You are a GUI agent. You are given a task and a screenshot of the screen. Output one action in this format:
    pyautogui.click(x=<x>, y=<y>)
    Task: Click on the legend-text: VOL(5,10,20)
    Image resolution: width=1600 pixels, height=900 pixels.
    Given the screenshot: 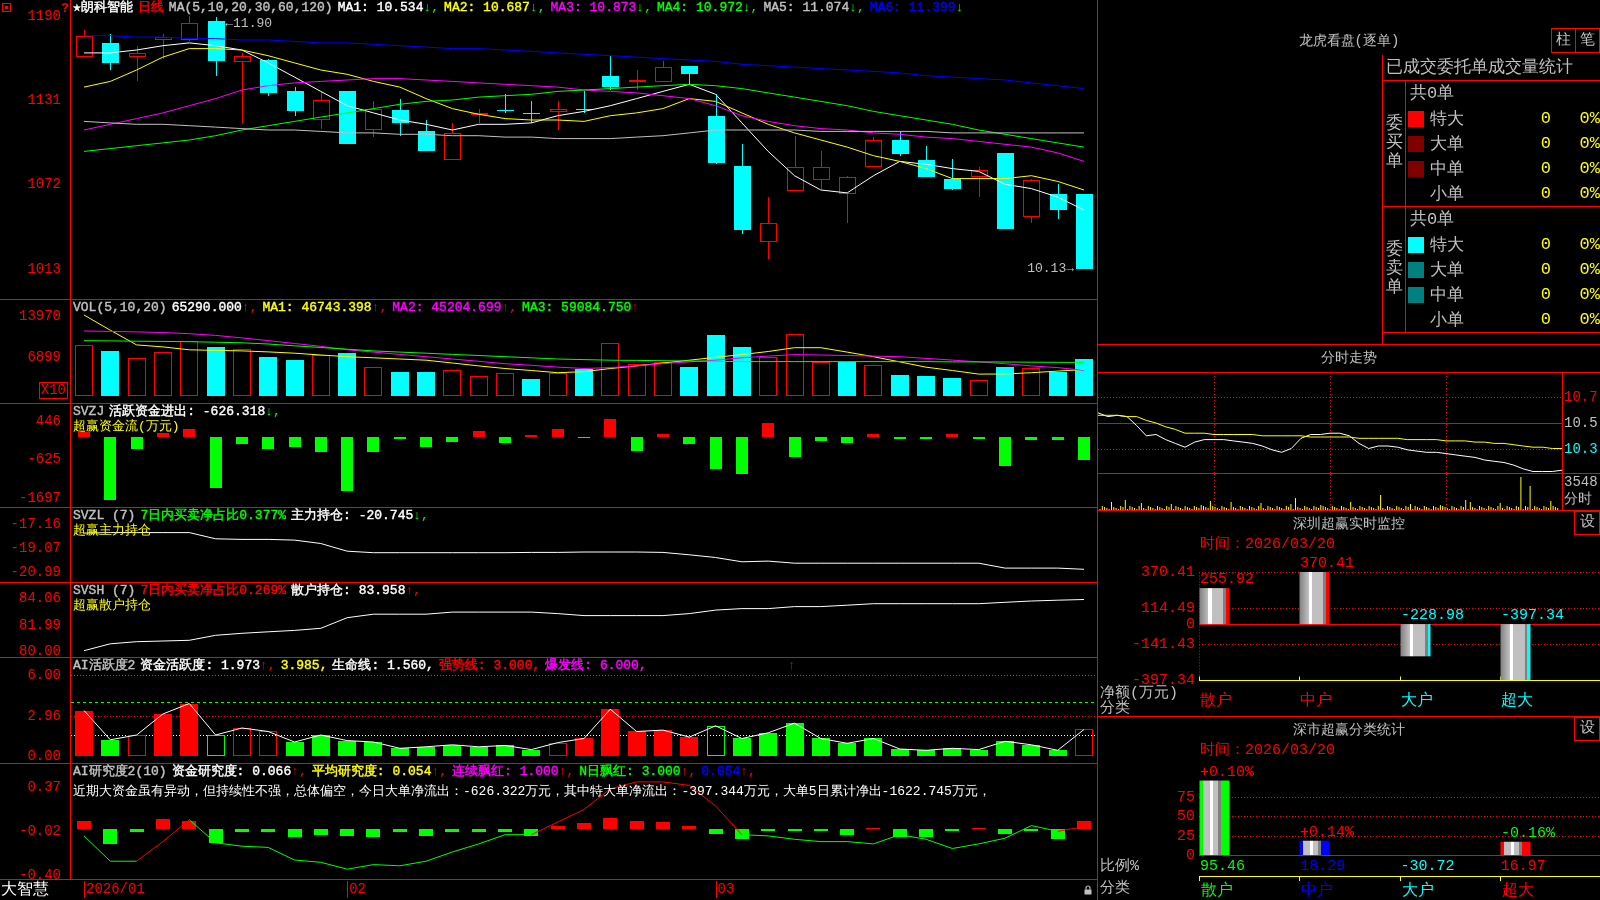 What is the action you would take?
    pyautogui.click(x=120, y=307)
    